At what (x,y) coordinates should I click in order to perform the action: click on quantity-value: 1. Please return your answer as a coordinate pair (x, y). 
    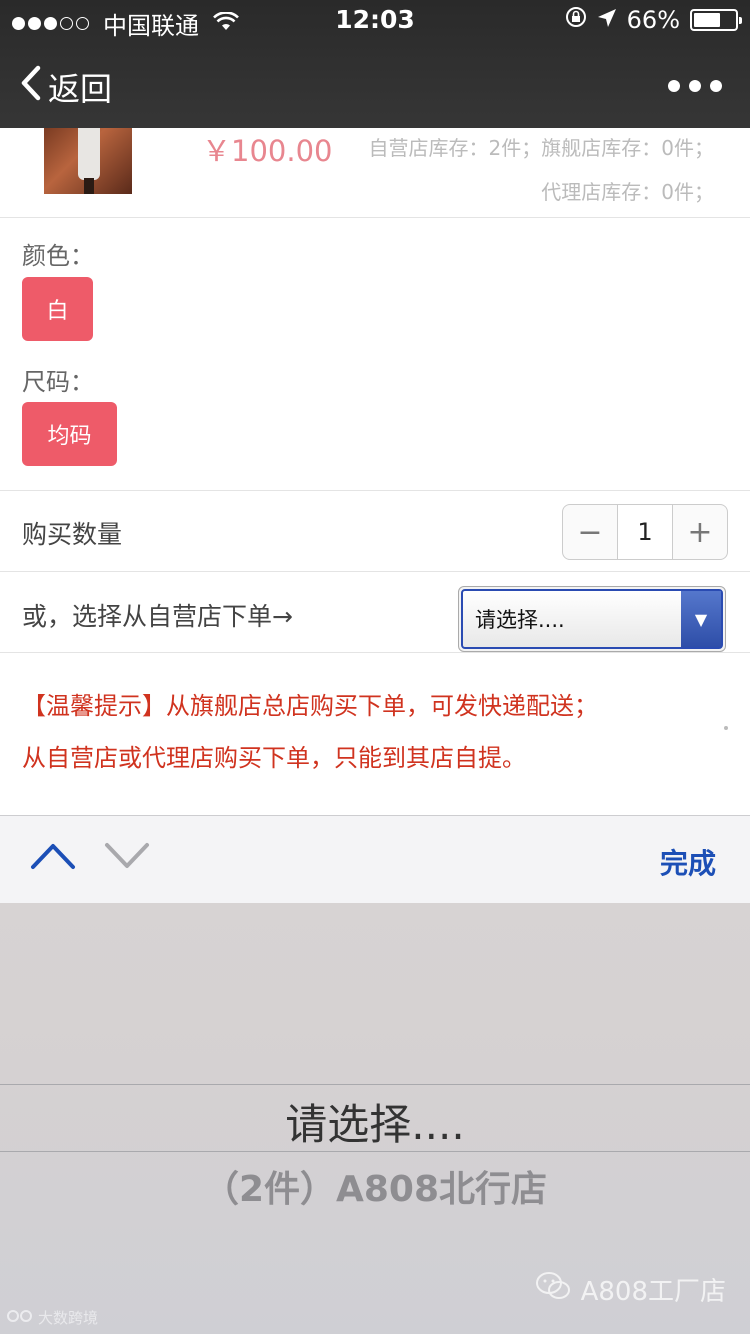
    Looking at the image, I should click on (645, 532).